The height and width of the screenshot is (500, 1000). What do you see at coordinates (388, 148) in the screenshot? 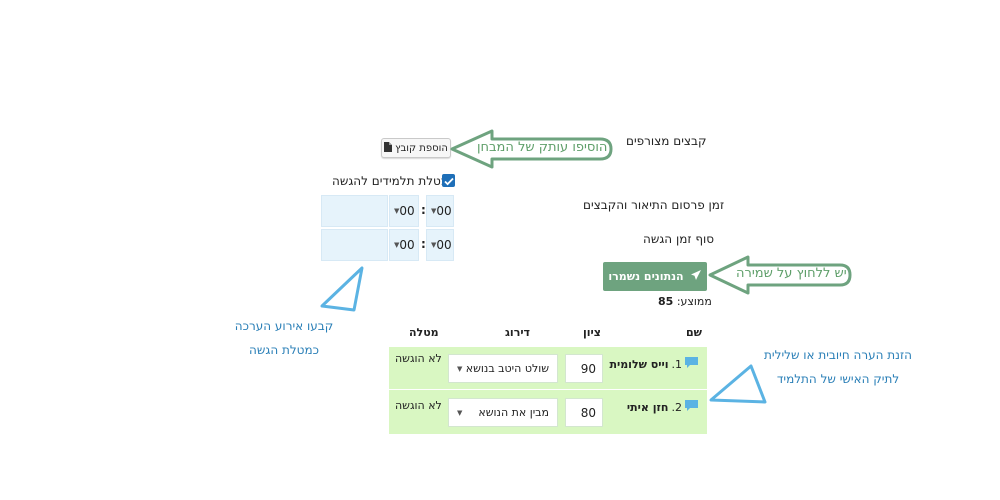
I see `file-icon` at bounding box center [388, 148].